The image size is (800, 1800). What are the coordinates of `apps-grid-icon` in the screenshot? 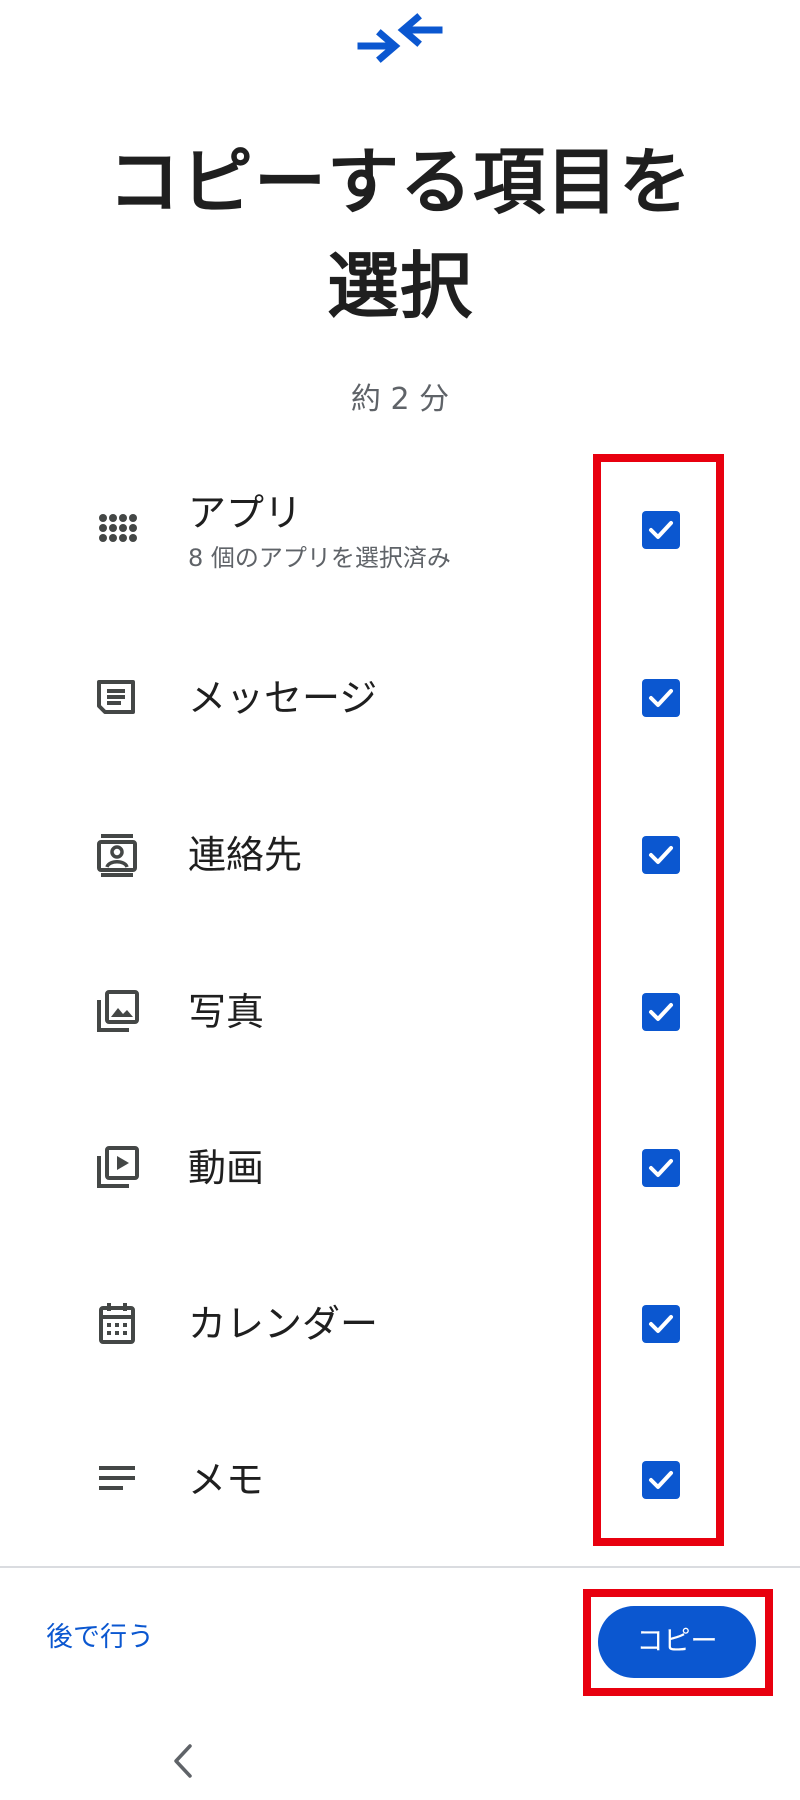 It's located at (118, 528).